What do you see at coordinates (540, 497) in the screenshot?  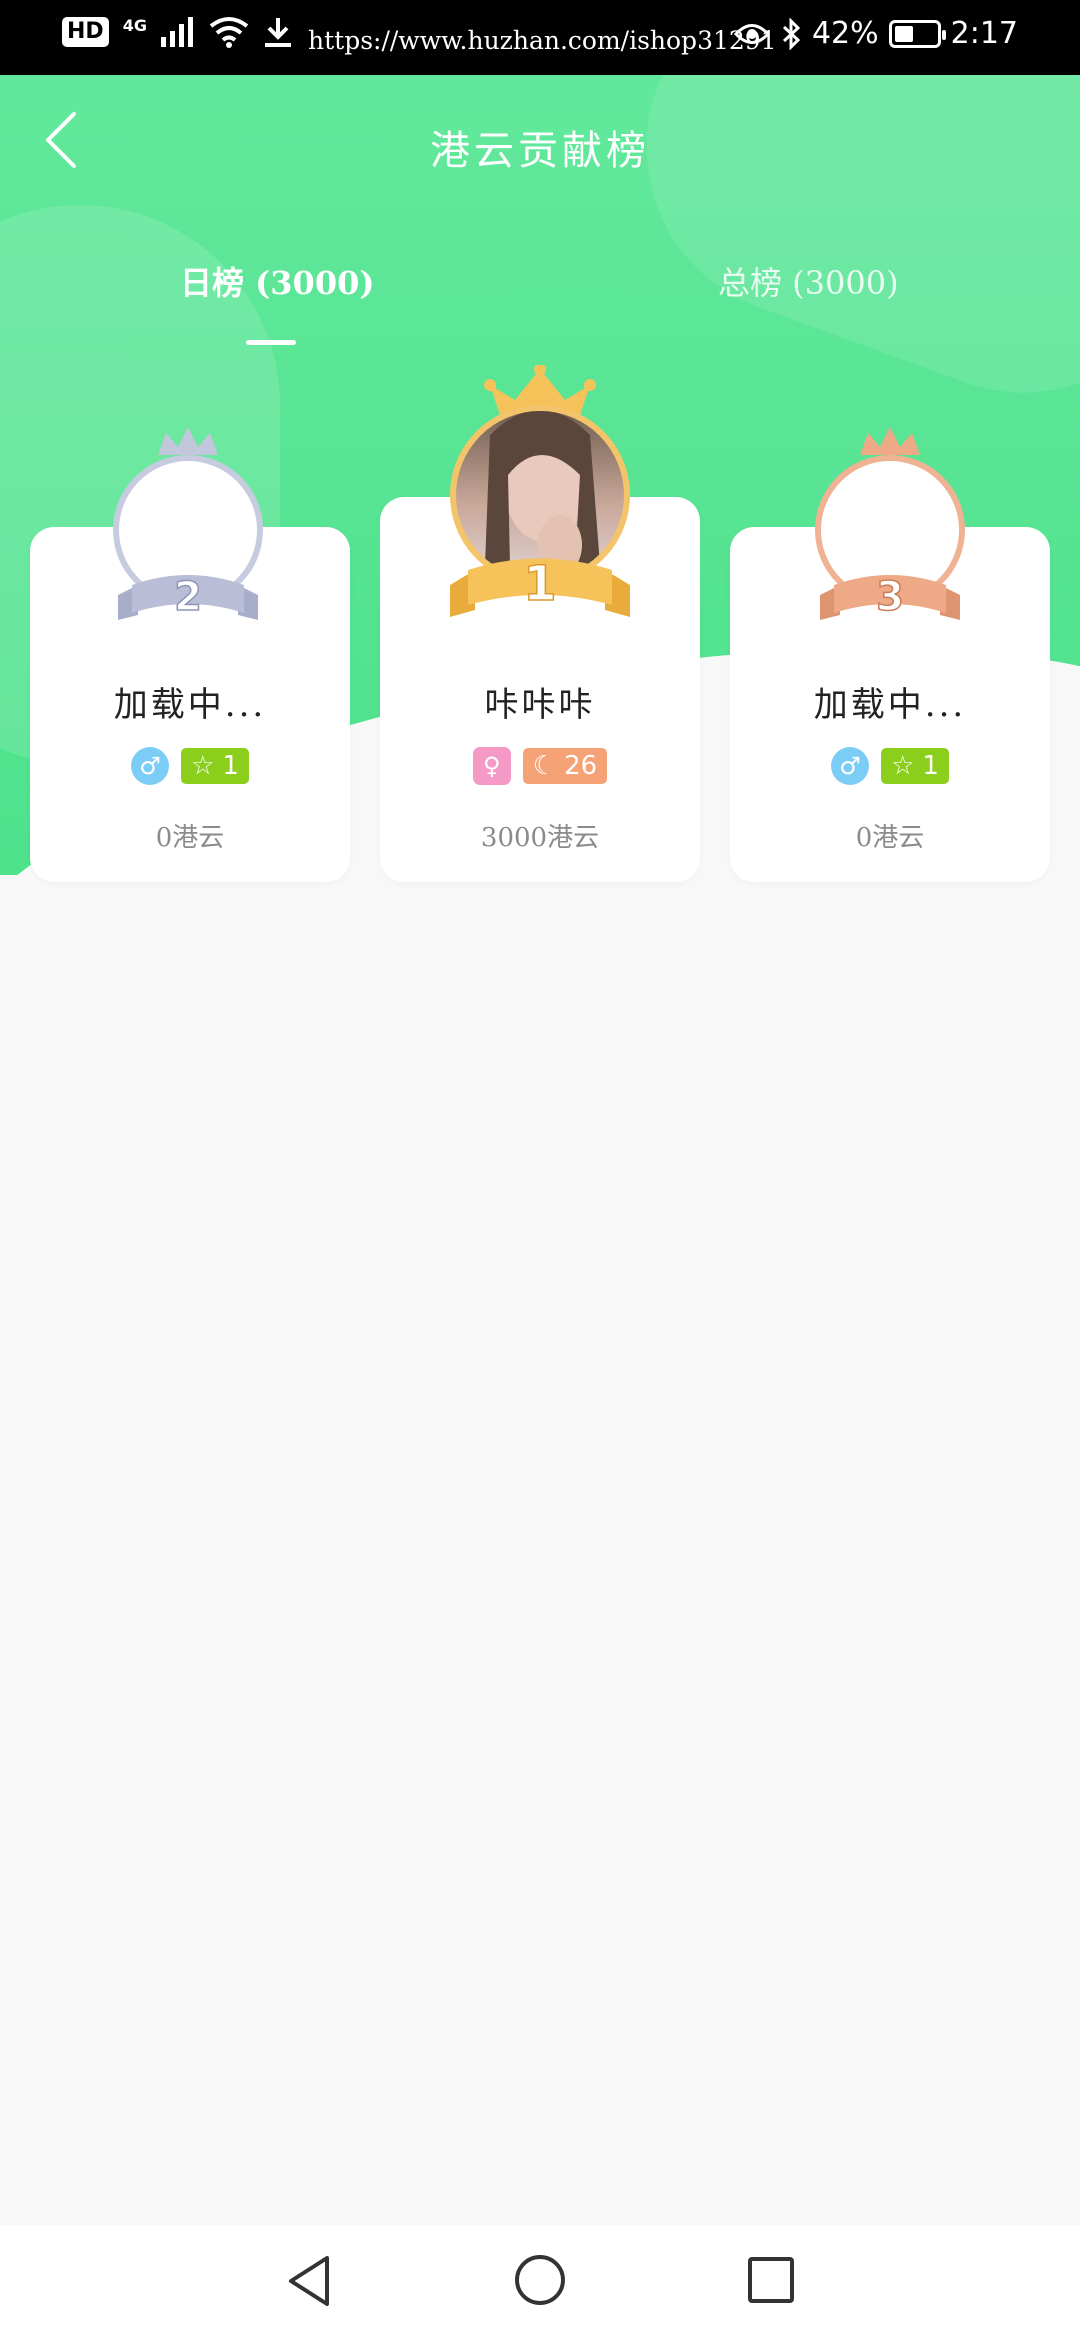 I see `avatar-frame-1: 1` at bounding box center [540, 497].